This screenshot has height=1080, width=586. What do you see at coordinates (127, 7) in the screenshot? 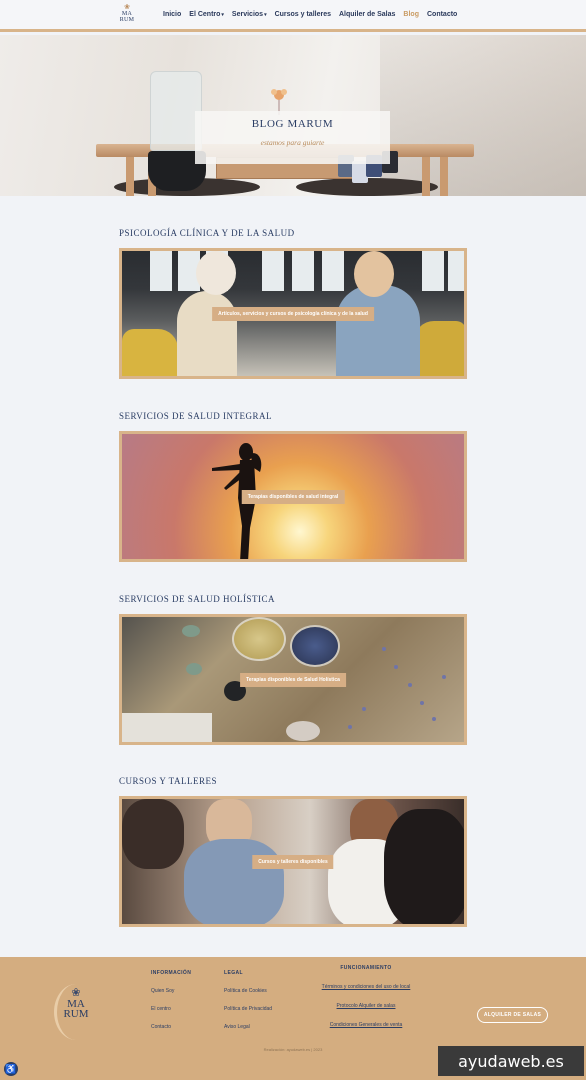
I see `lotus-icon: ❀` at bounding box center [127, 7].